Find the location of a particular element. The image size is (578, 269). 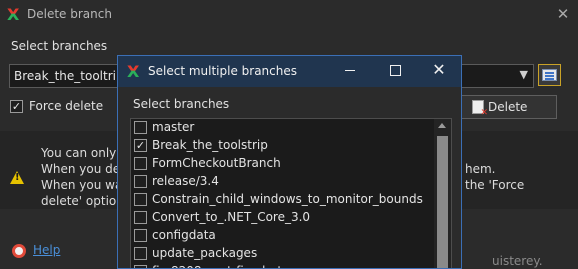

help-link: Help is located at coordinates (46, 250).